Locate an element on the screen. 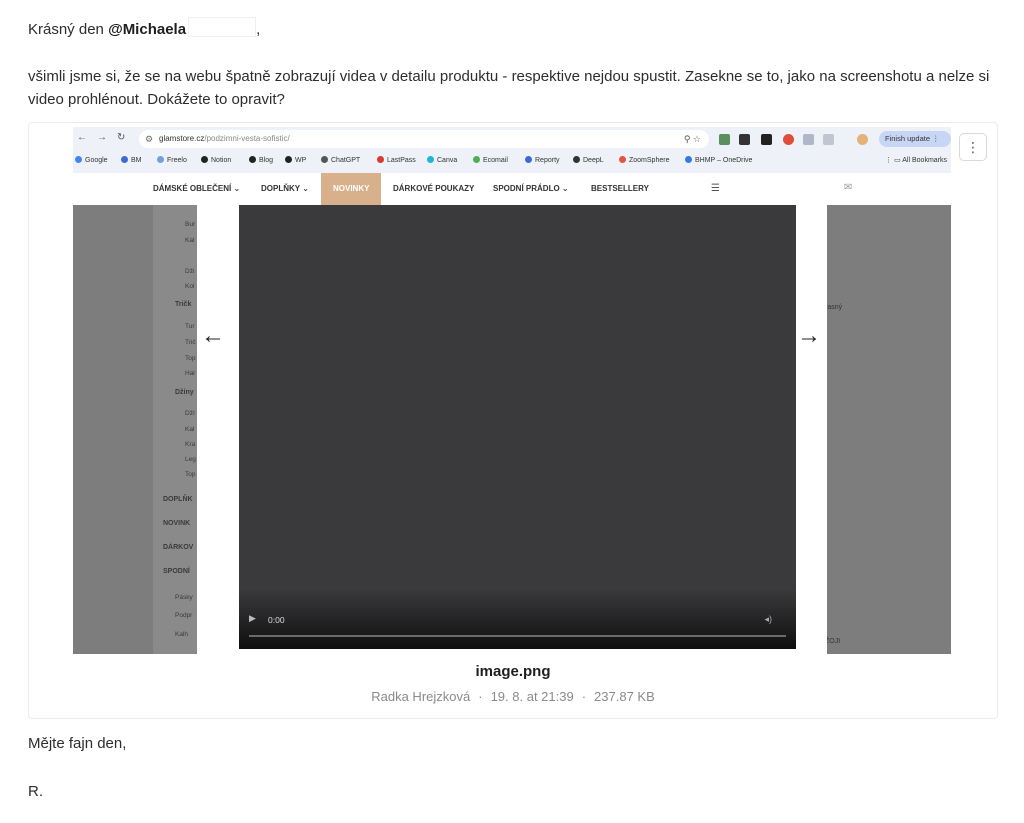 The image size is (1024, 823). greeting-line: Krásný den @Michaela, is located at coordinates (144, 29).